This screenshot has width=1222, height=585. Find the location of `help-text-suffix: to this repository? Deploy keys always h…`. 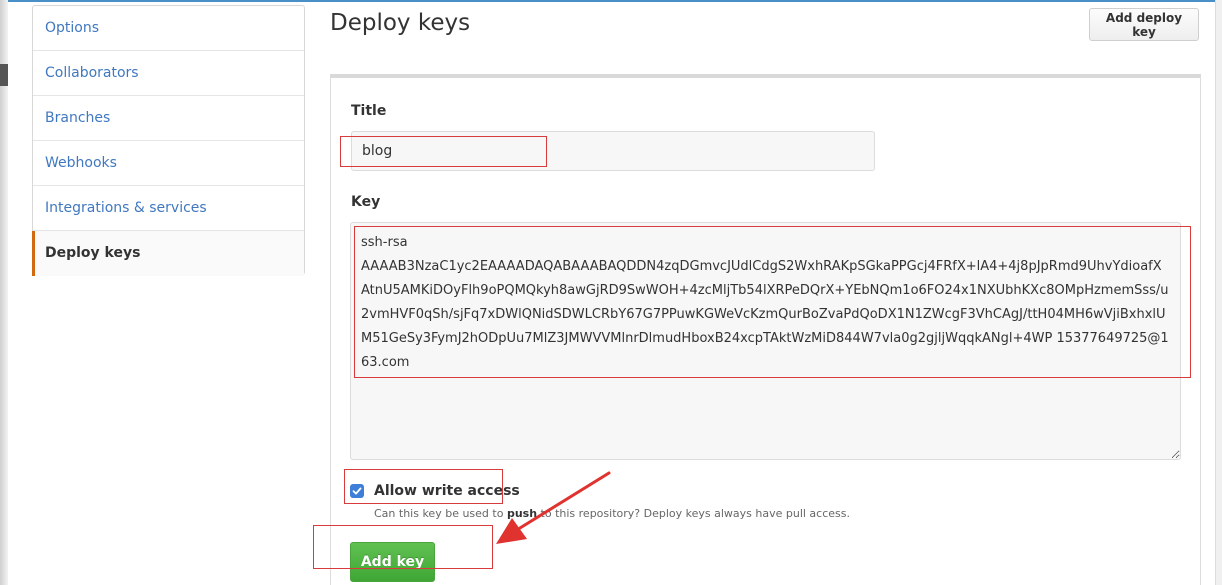

help-text-suffix: to this repository? Deploy keys always h… is located at coordinates (695, 513).